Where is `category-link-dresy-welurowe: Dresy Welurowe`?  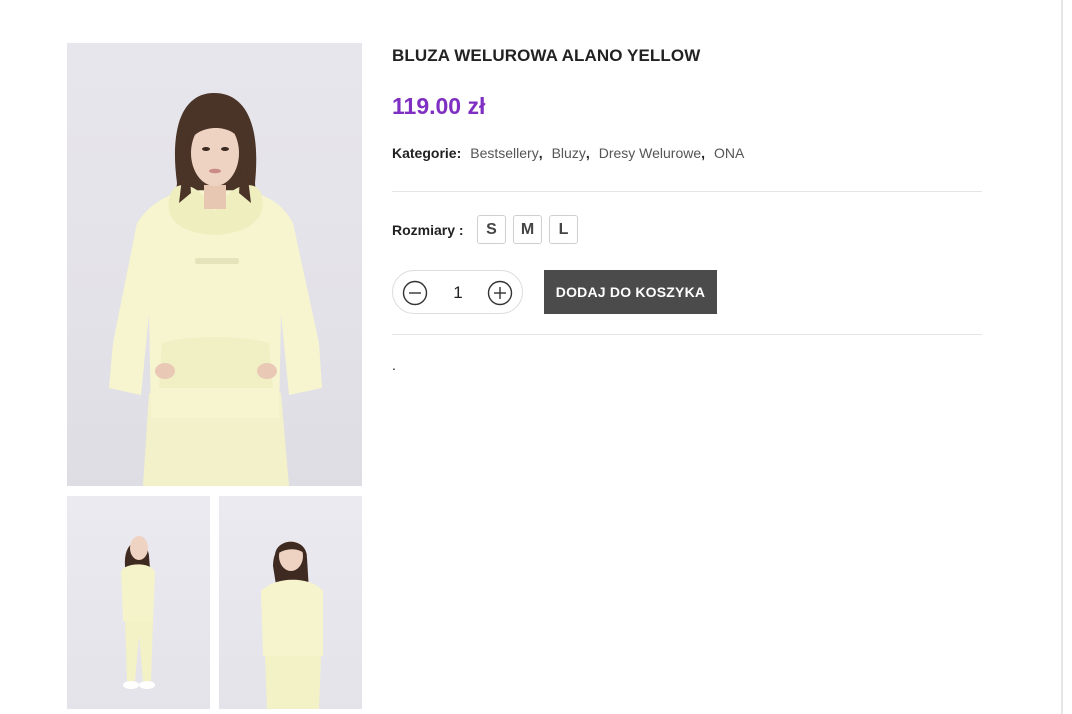
category-link-dresy-welurowe: Dresy Welurowe is located at coordinates (650, 153).